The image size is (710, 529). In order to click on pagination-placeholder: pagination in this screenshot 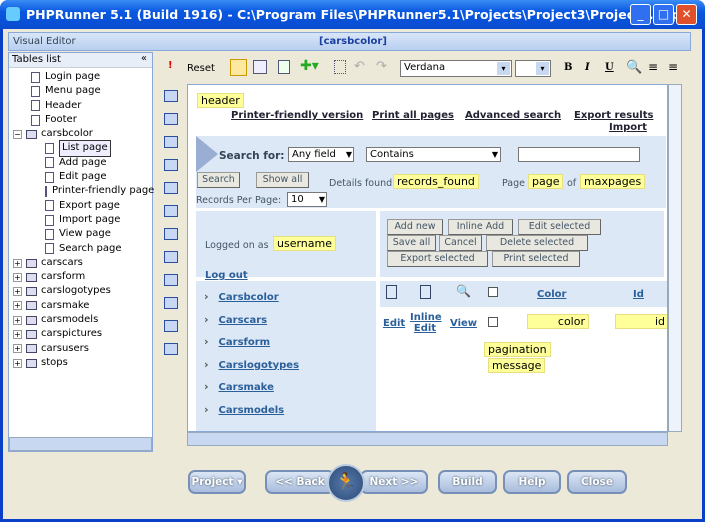, I will do `click(517, 349)`.